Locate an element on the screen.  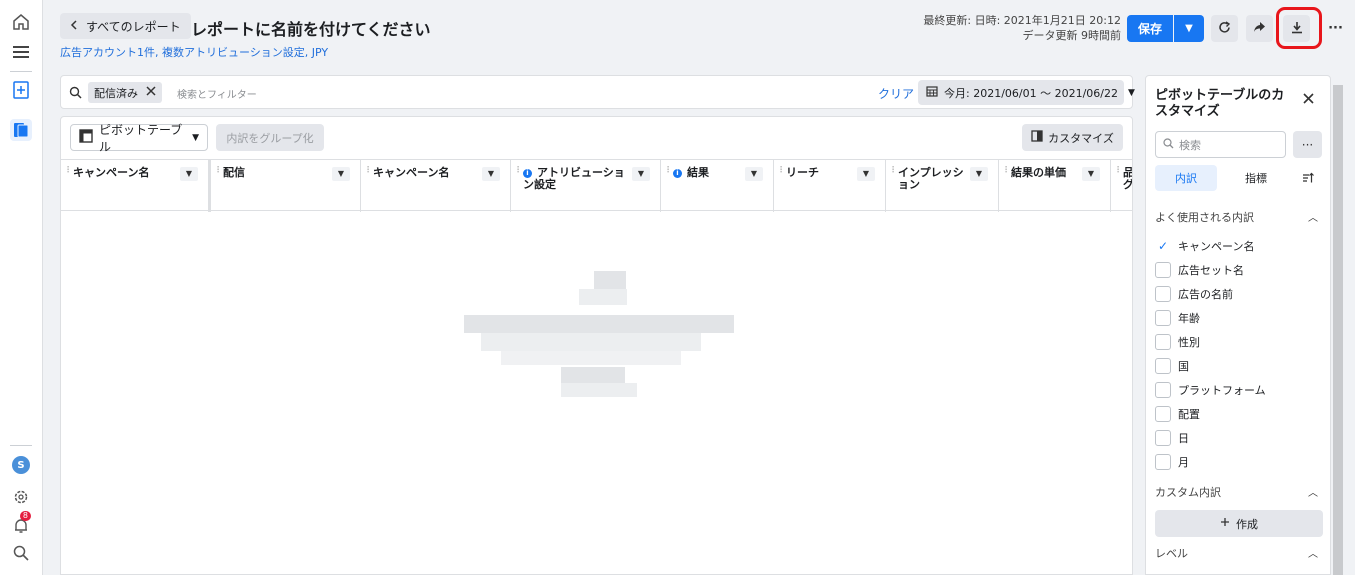
breakdown-option: 配置 is located at coordinates (1177, 414).